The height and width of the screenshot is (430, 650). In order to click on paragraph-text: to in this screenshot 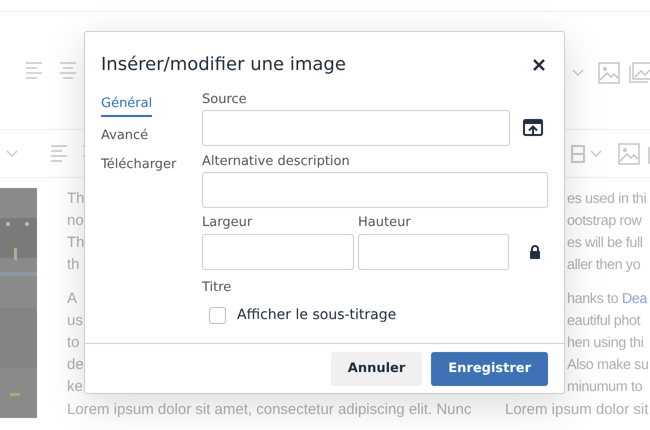, I will do `click(74, 343)`.